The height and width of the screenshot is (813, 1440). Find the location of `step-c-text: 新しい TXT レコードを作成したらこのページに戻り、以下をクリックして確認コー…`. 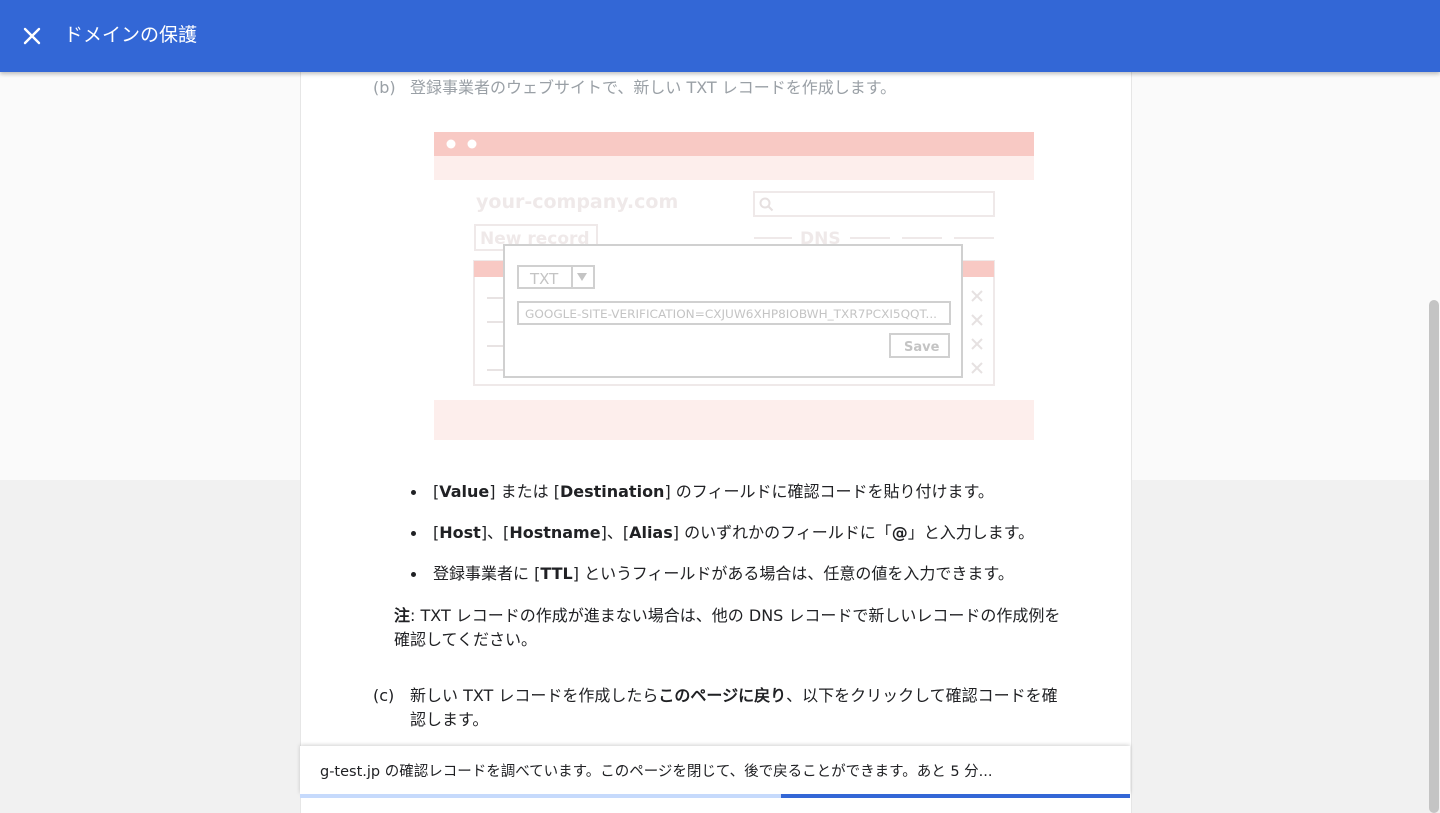

step-c-text: 新しい TXT レコードを作成したらこのページに戻り、以下をクリックして確認コー… is located at coordinates (734, 707).